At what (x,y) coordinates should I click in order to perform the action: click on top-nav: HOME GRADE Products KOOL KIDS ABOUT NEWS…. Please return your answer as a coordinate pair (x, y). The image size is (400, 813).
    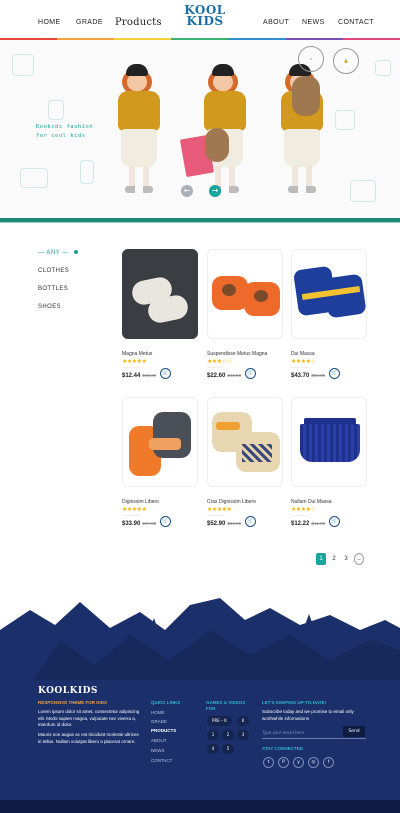
    Looking at the image, I should click on (200, 20).